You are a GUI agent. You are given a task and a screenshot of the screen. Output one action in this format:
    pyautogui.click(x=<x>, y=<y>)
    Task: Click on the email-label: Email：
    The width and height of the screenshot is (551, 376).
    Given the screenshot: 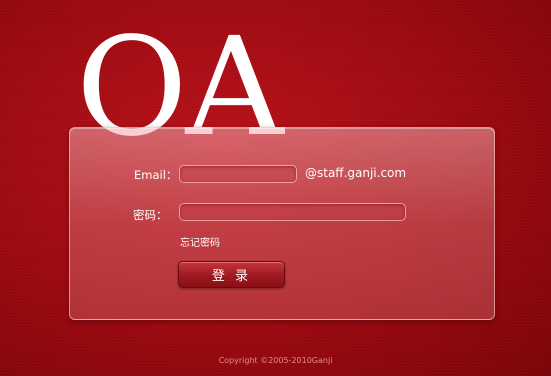 What is the action you would take?
    pyautogui.click(x=156, y=175)
    